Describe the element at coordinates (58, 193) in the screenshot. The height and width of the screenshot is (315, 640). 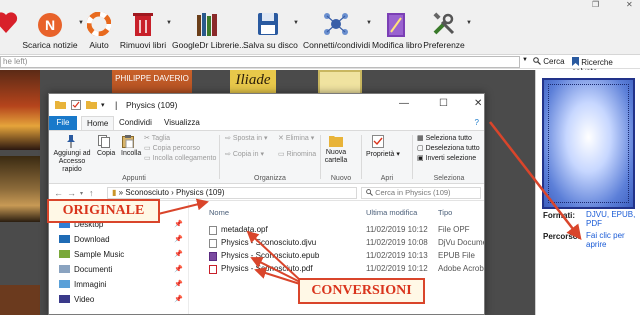
I see `back-arrow-icon: ←` at that location.